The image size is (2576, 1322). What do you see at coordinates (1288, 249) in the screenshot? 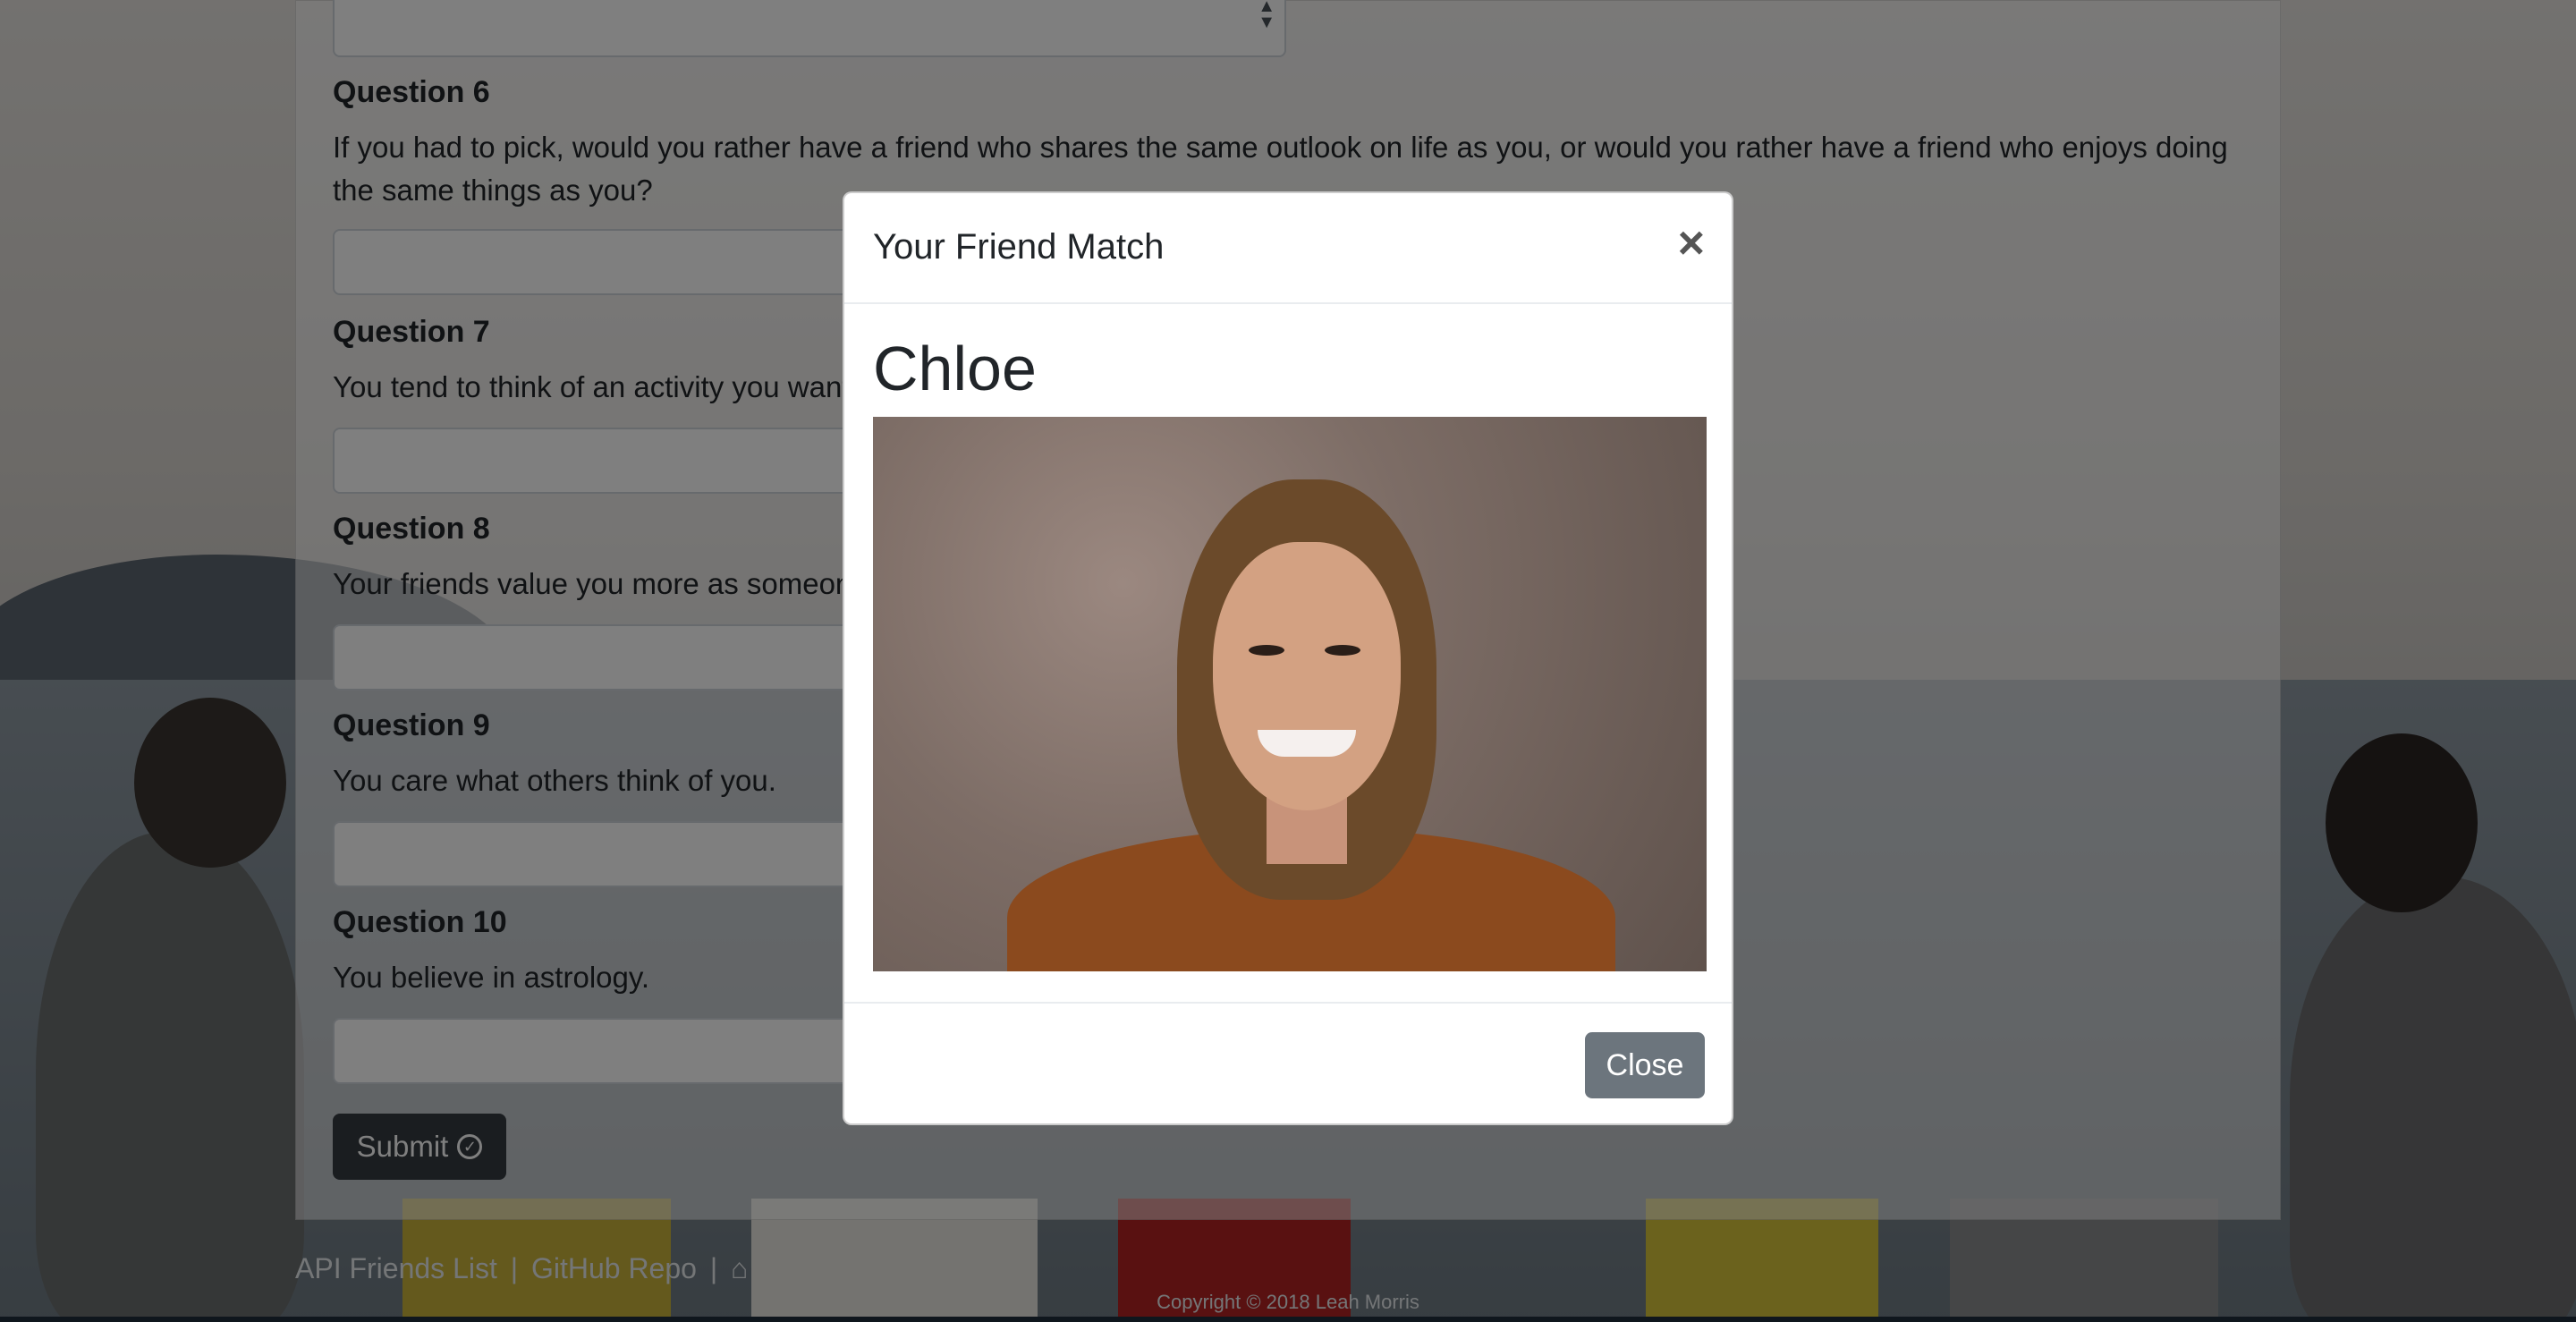
I see `modal-header: Your Friend Match ×` at bounding box center [1288, 249].